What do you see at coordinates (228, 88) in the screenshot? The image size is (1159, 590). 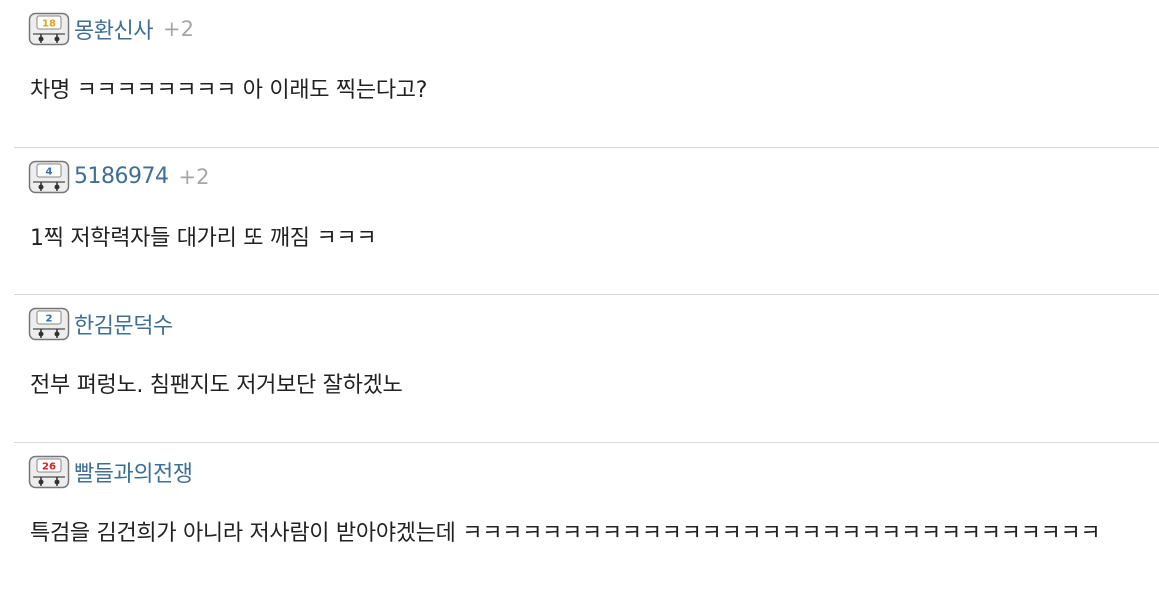 I see `comment-text: 차명 ㅋㅋㅋㅋㅋㅋㅋㅋ 아 이래도 찍는다고?` at bounding box center [228, 88].